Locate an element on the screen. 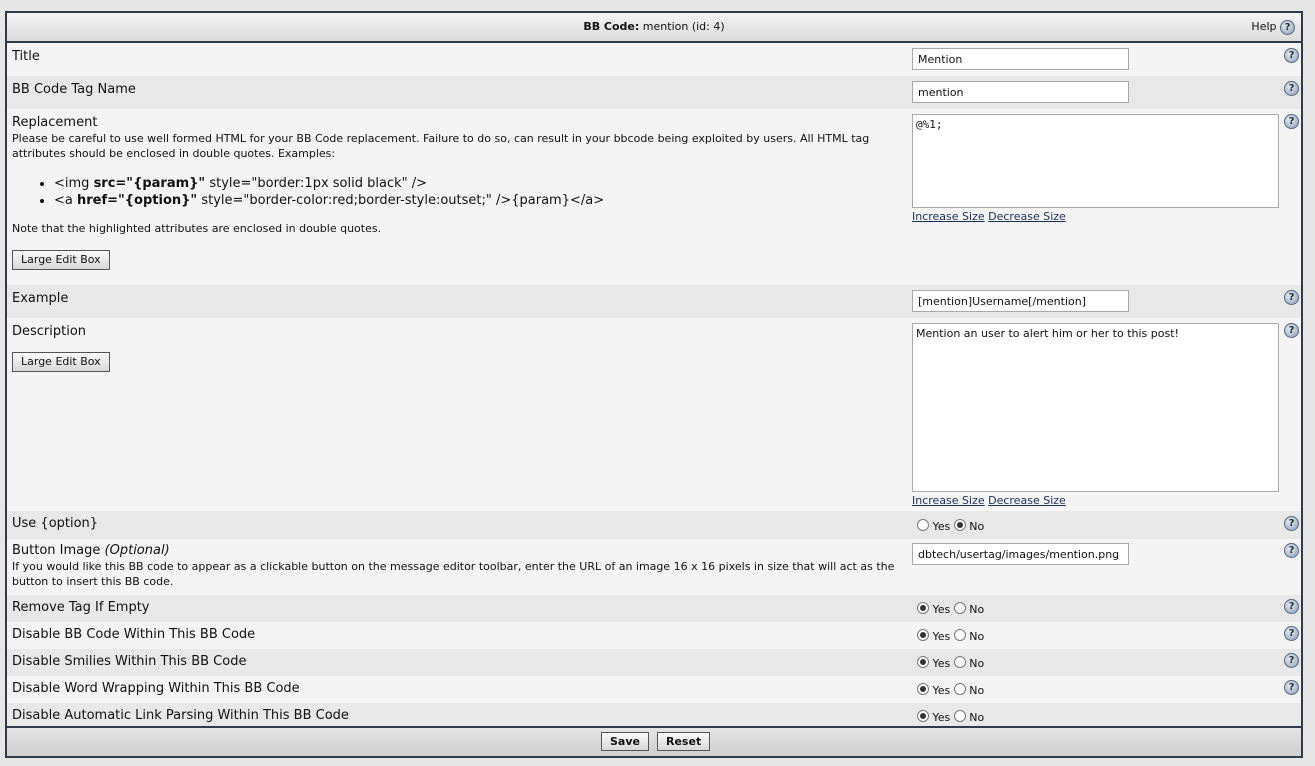  disable-bbcode-label: Disable BB Code Within This BB Code is located at coordinates (134, 634).